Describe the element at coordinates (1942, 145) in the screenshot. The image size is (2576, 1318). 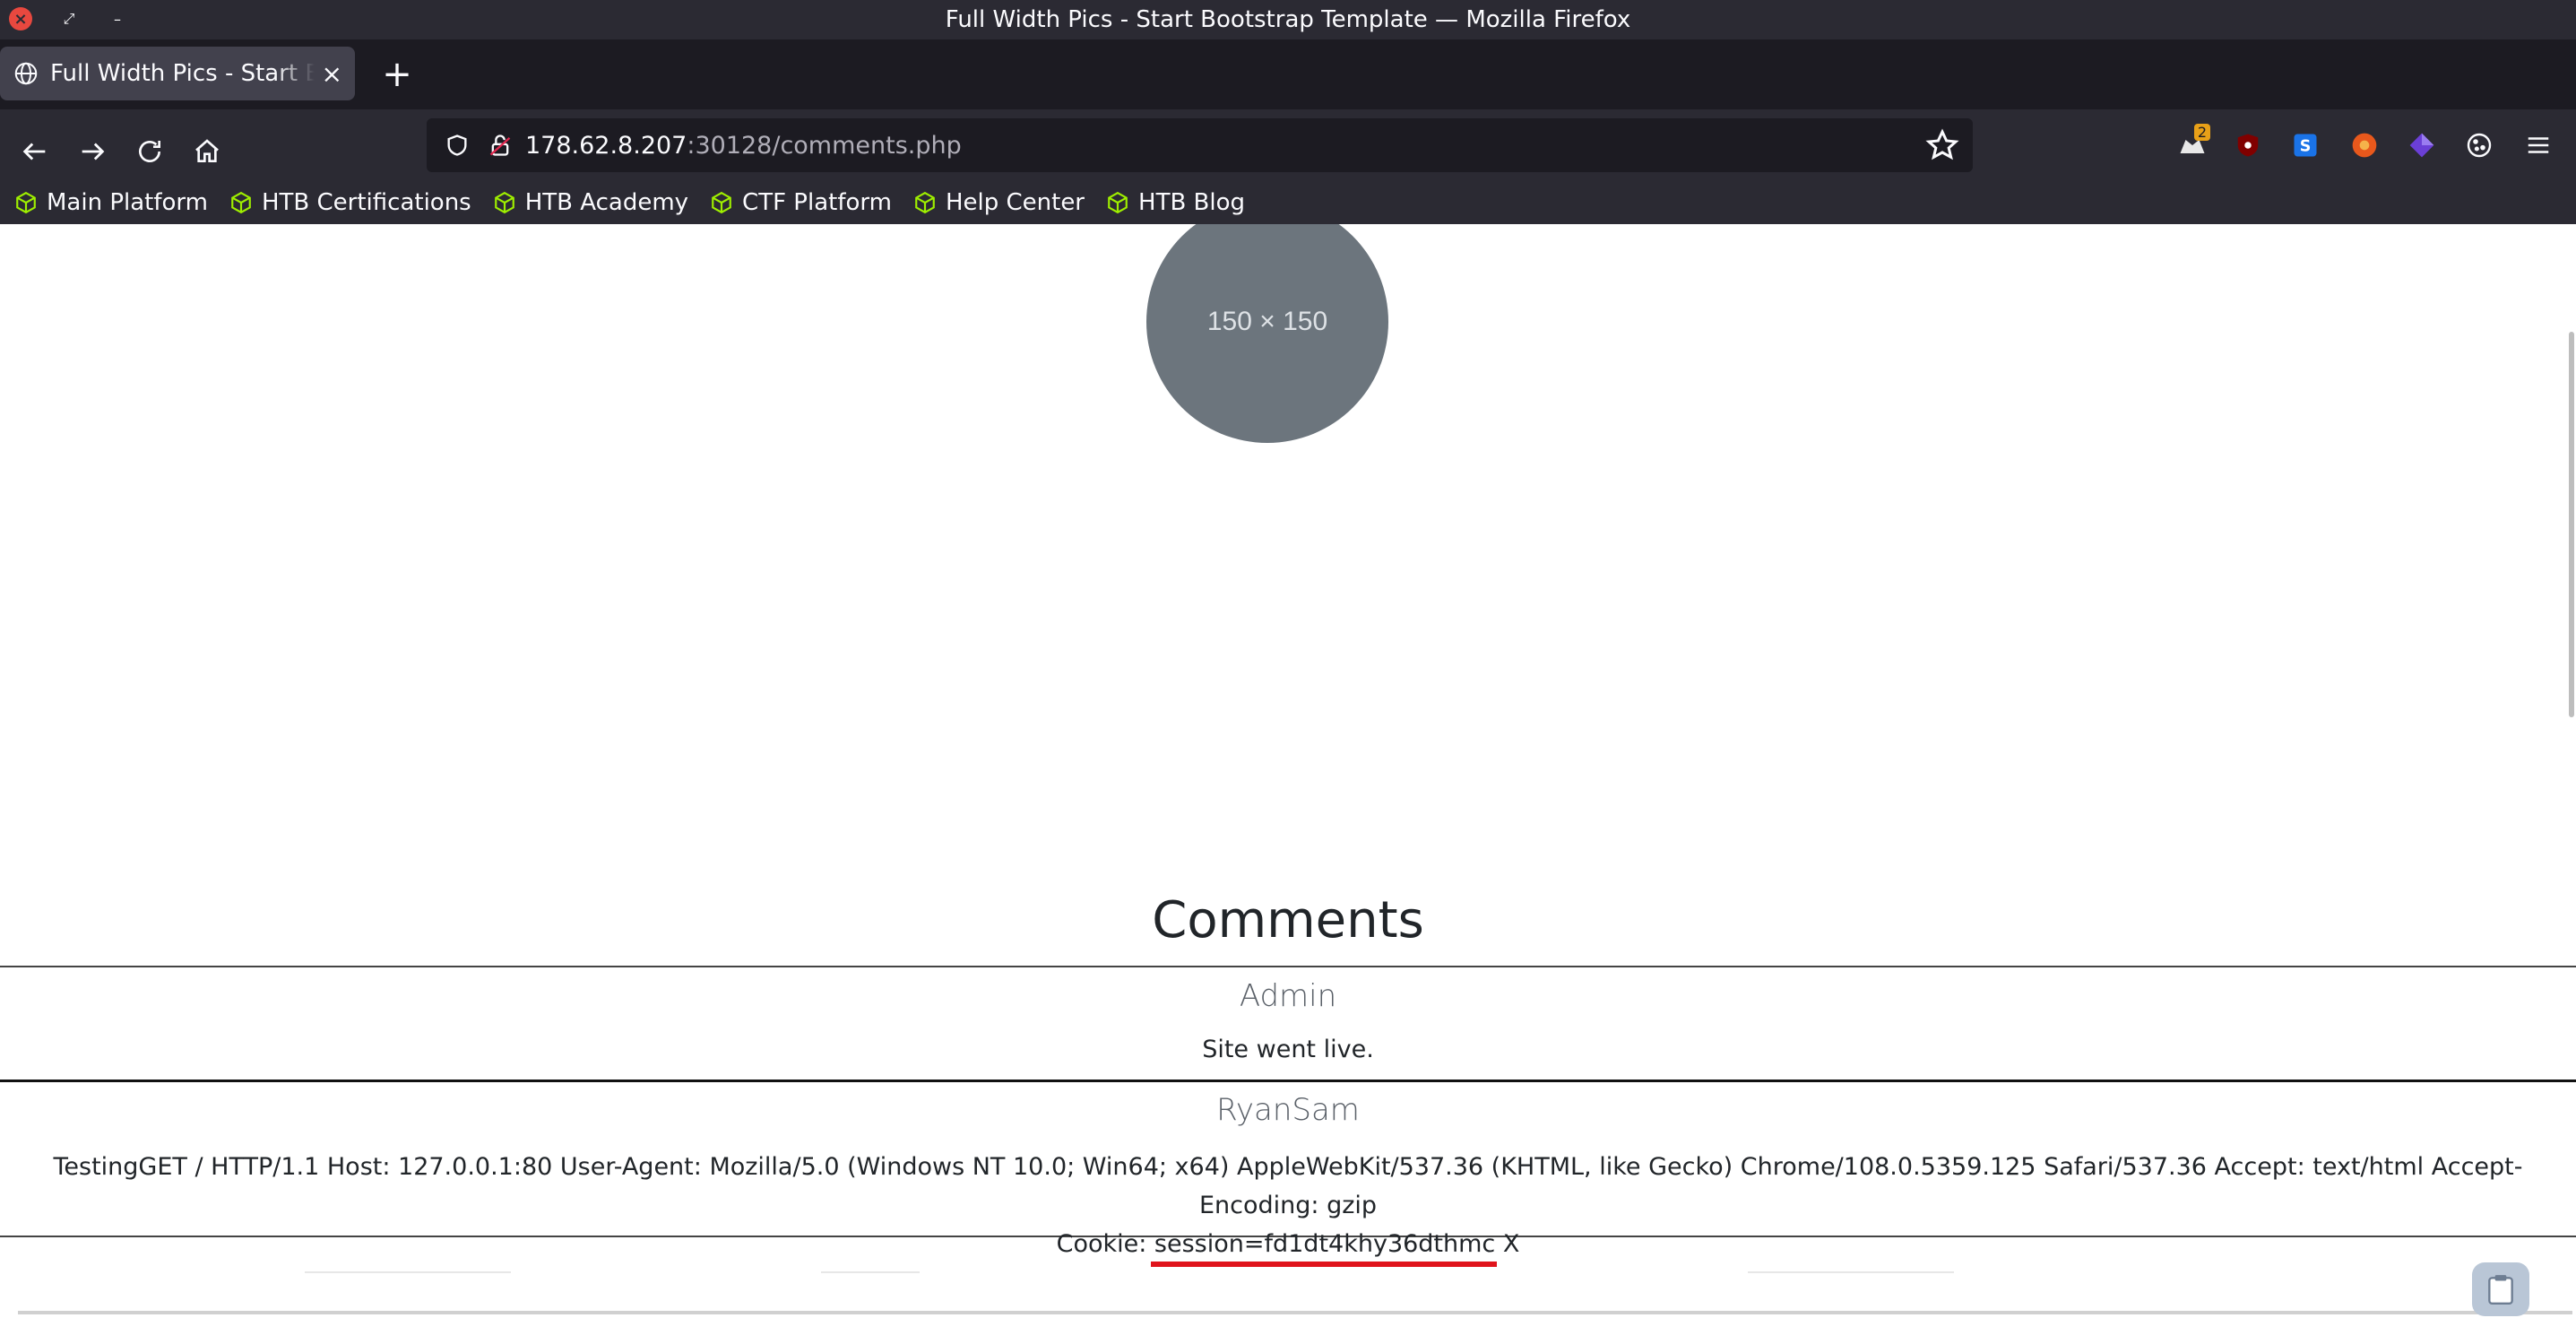
I see `bookmark-star-icon` at that location.